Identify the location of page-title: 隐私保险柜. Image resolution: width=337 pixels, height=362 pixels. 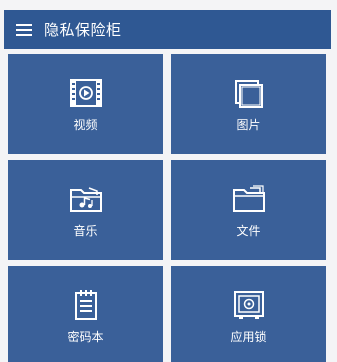
(83, 30).